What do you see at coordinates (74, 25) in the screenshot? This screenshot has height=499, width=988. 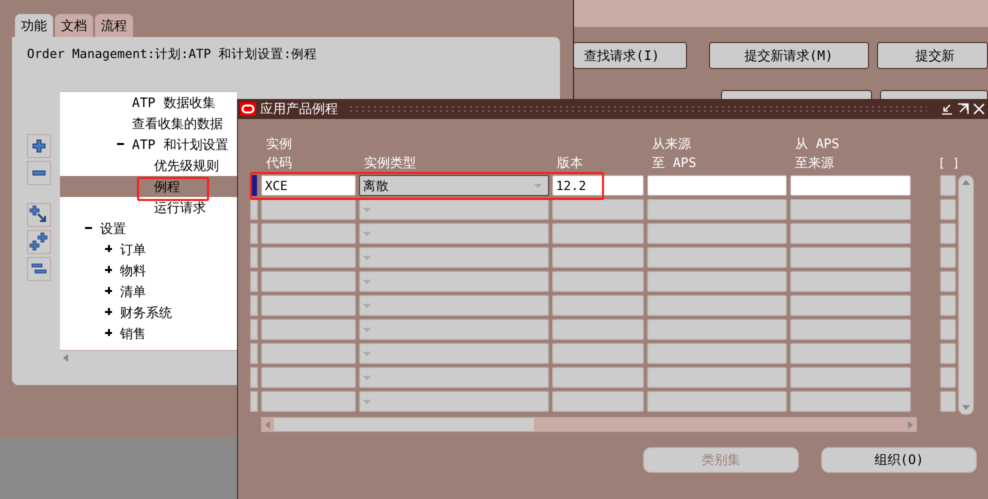 I see `tab: 文档` at bounding box center [74, 25].